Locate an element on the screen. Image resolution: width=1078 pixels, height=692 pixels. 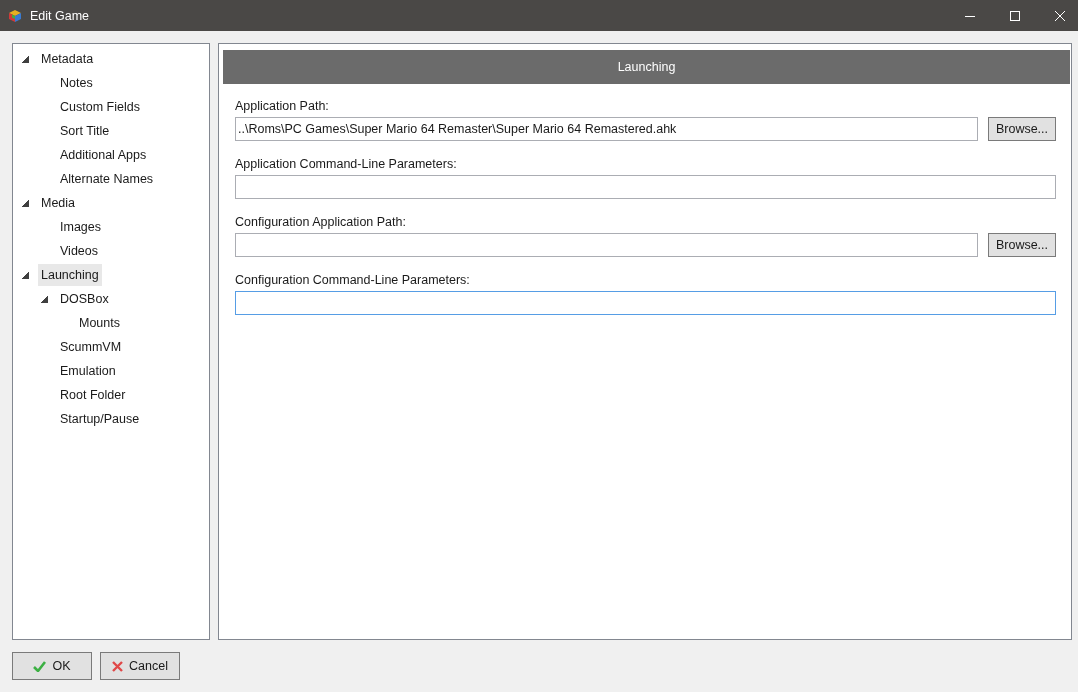
cancel-button: Cancel is located at coordinates (140, 666).